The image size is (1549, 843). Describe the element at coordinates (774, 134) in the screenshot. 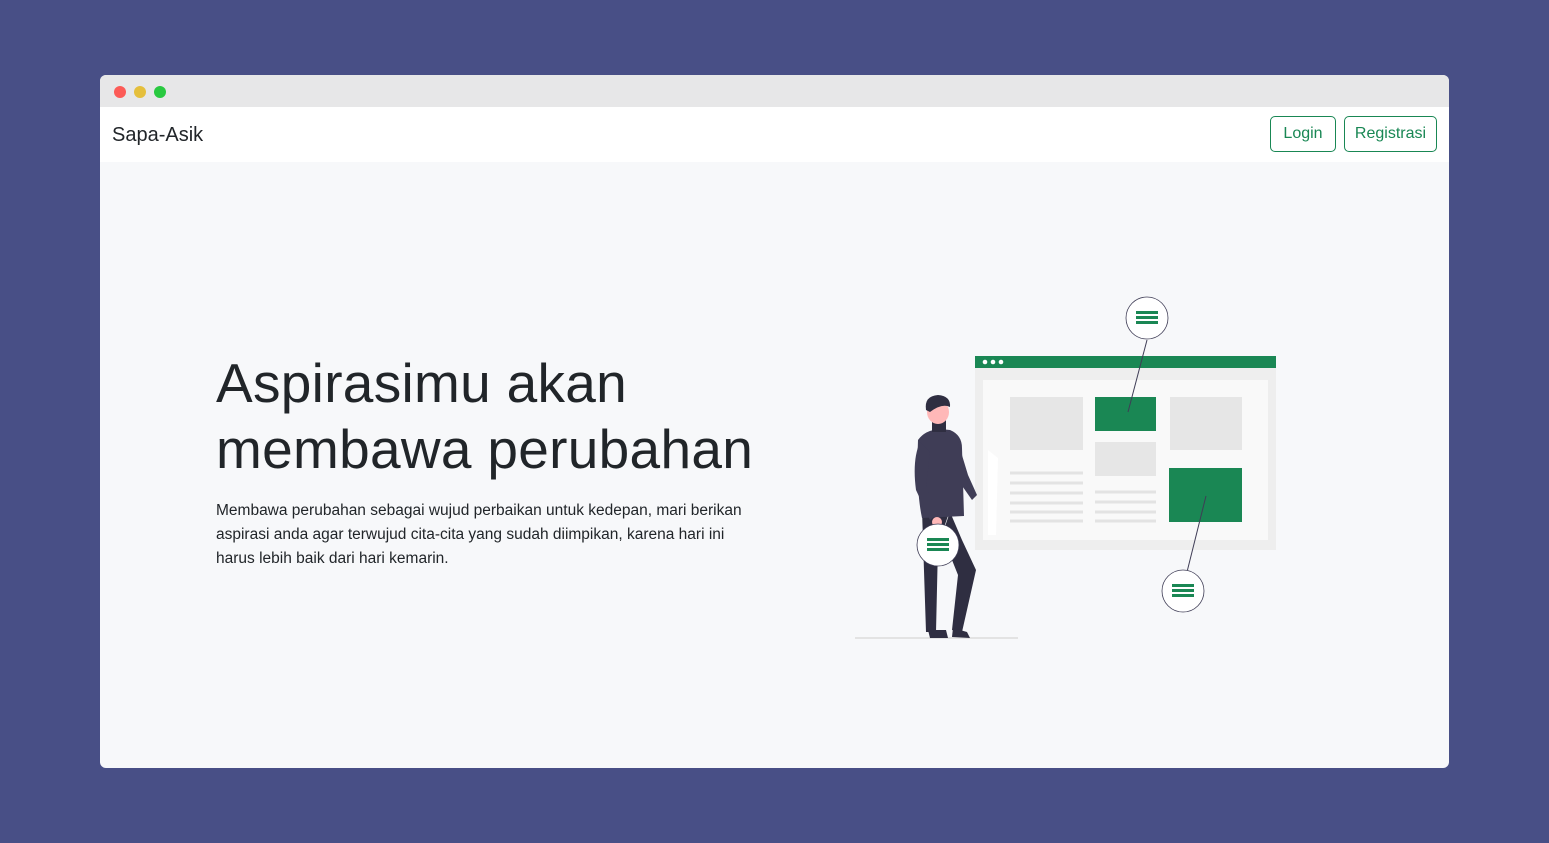

I see `navbar: Sapa-Asik Login Registrasi` at that location.